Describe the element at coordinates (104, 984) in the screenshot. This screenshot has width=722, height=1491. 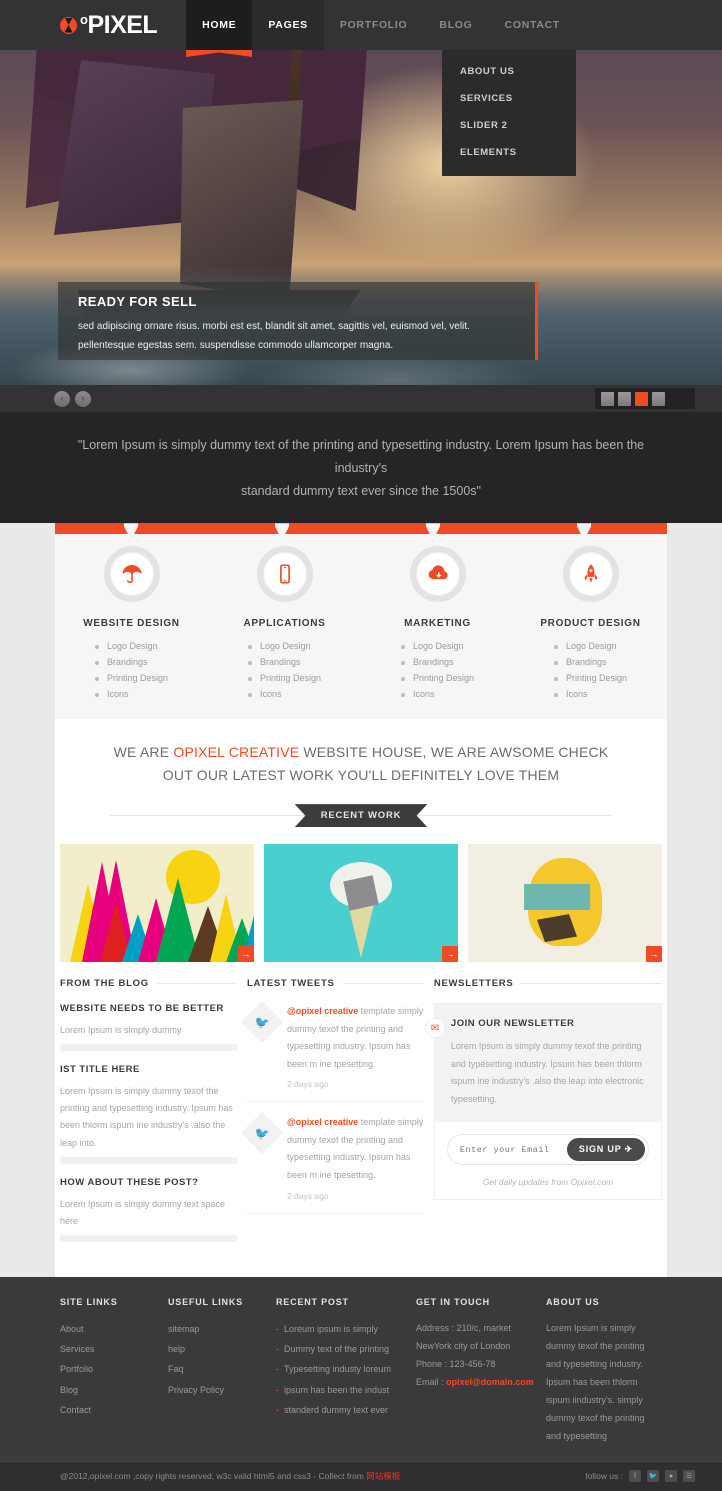
I see `blog-heading: FROM THE BLOG` at that location.